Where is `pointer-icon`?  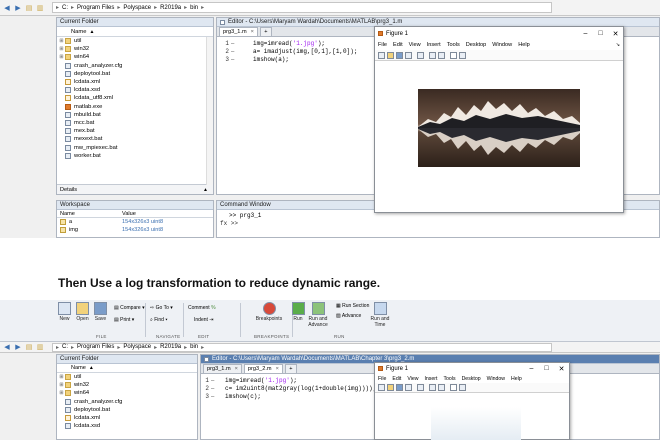
pointer-icon is located at coordinates (453, 55).